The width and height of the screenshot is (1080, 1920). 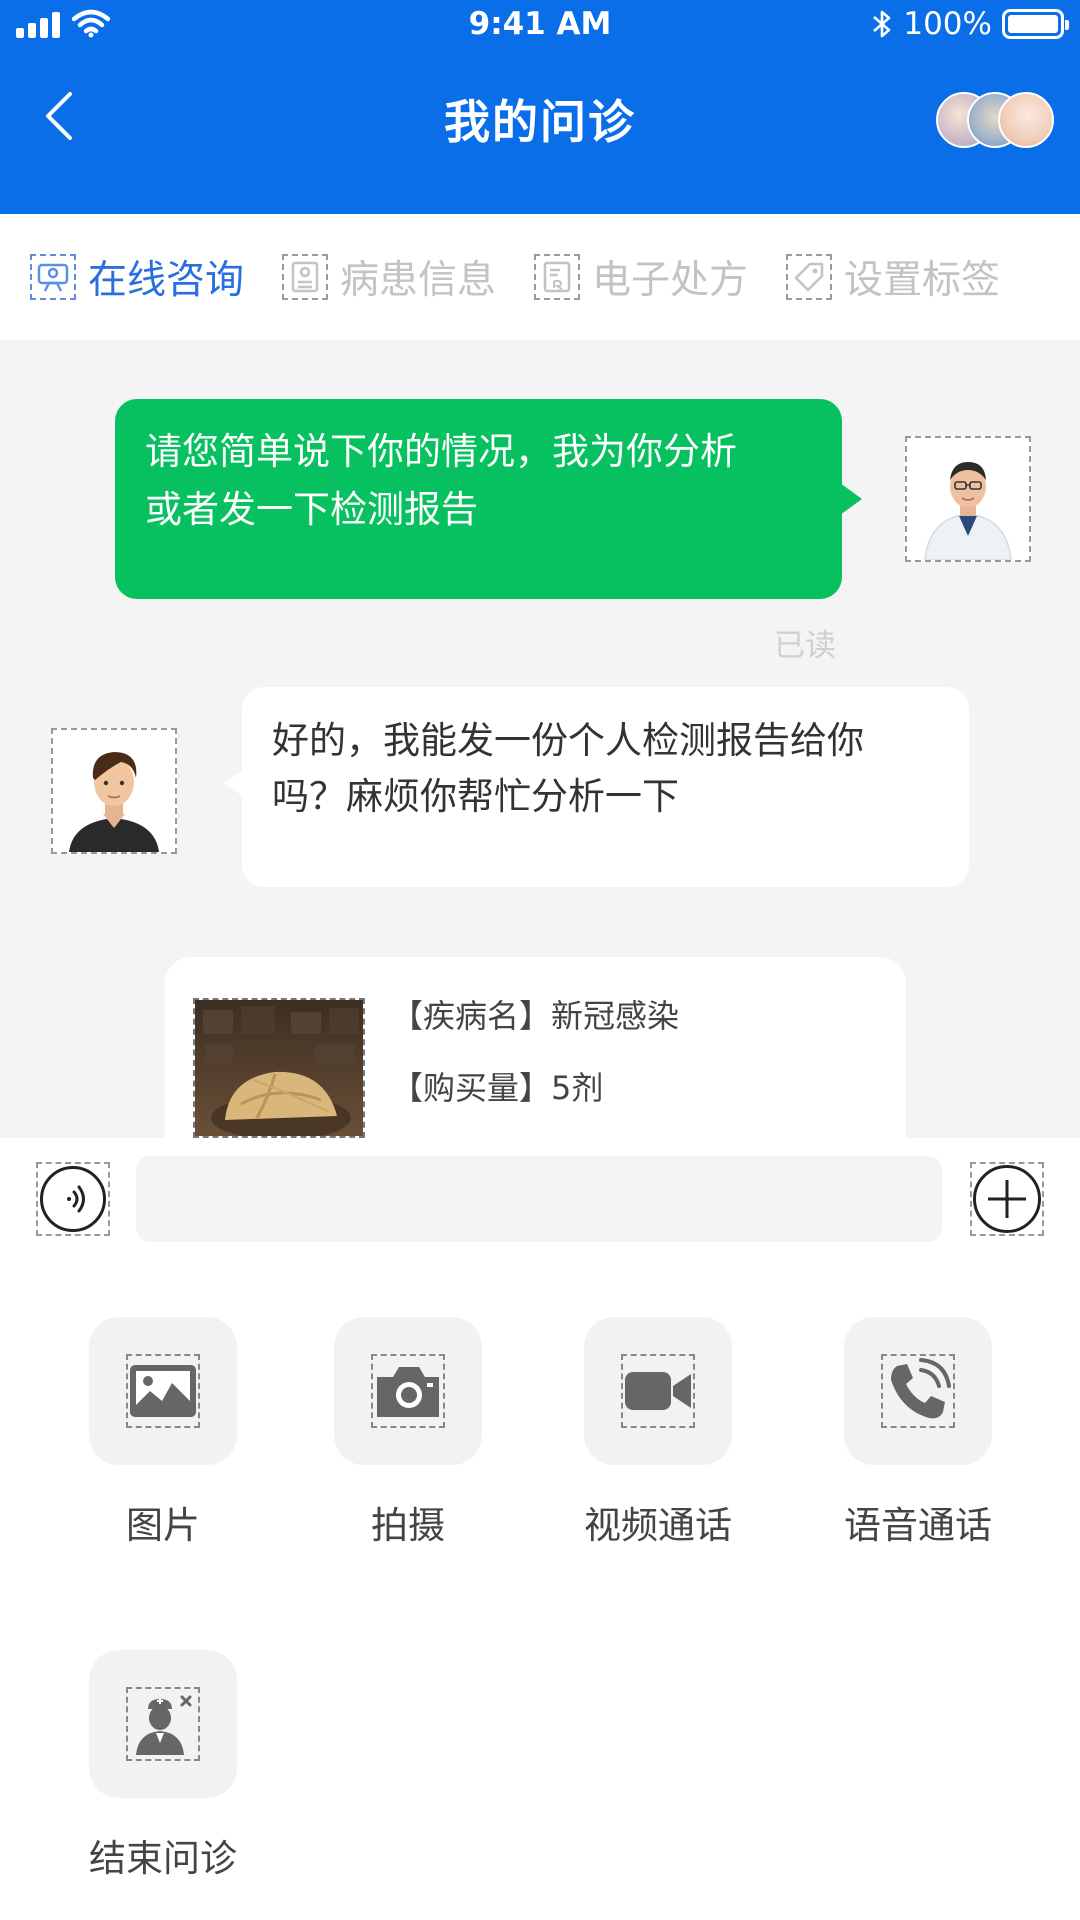 What do you see at coordinates (540, 26) in the screenshot?
I see `status-bar: 9:41 AM 100%` at bounding box center [540, 26].